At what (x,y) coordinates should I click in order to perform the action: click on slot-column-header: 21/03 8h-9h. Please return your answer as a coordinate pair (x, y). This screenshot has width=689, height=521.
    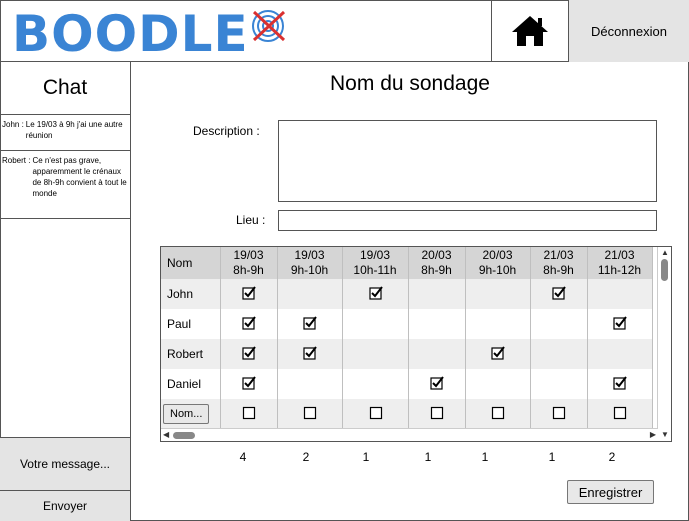
    Looking at the image, I should click on (559, 263).